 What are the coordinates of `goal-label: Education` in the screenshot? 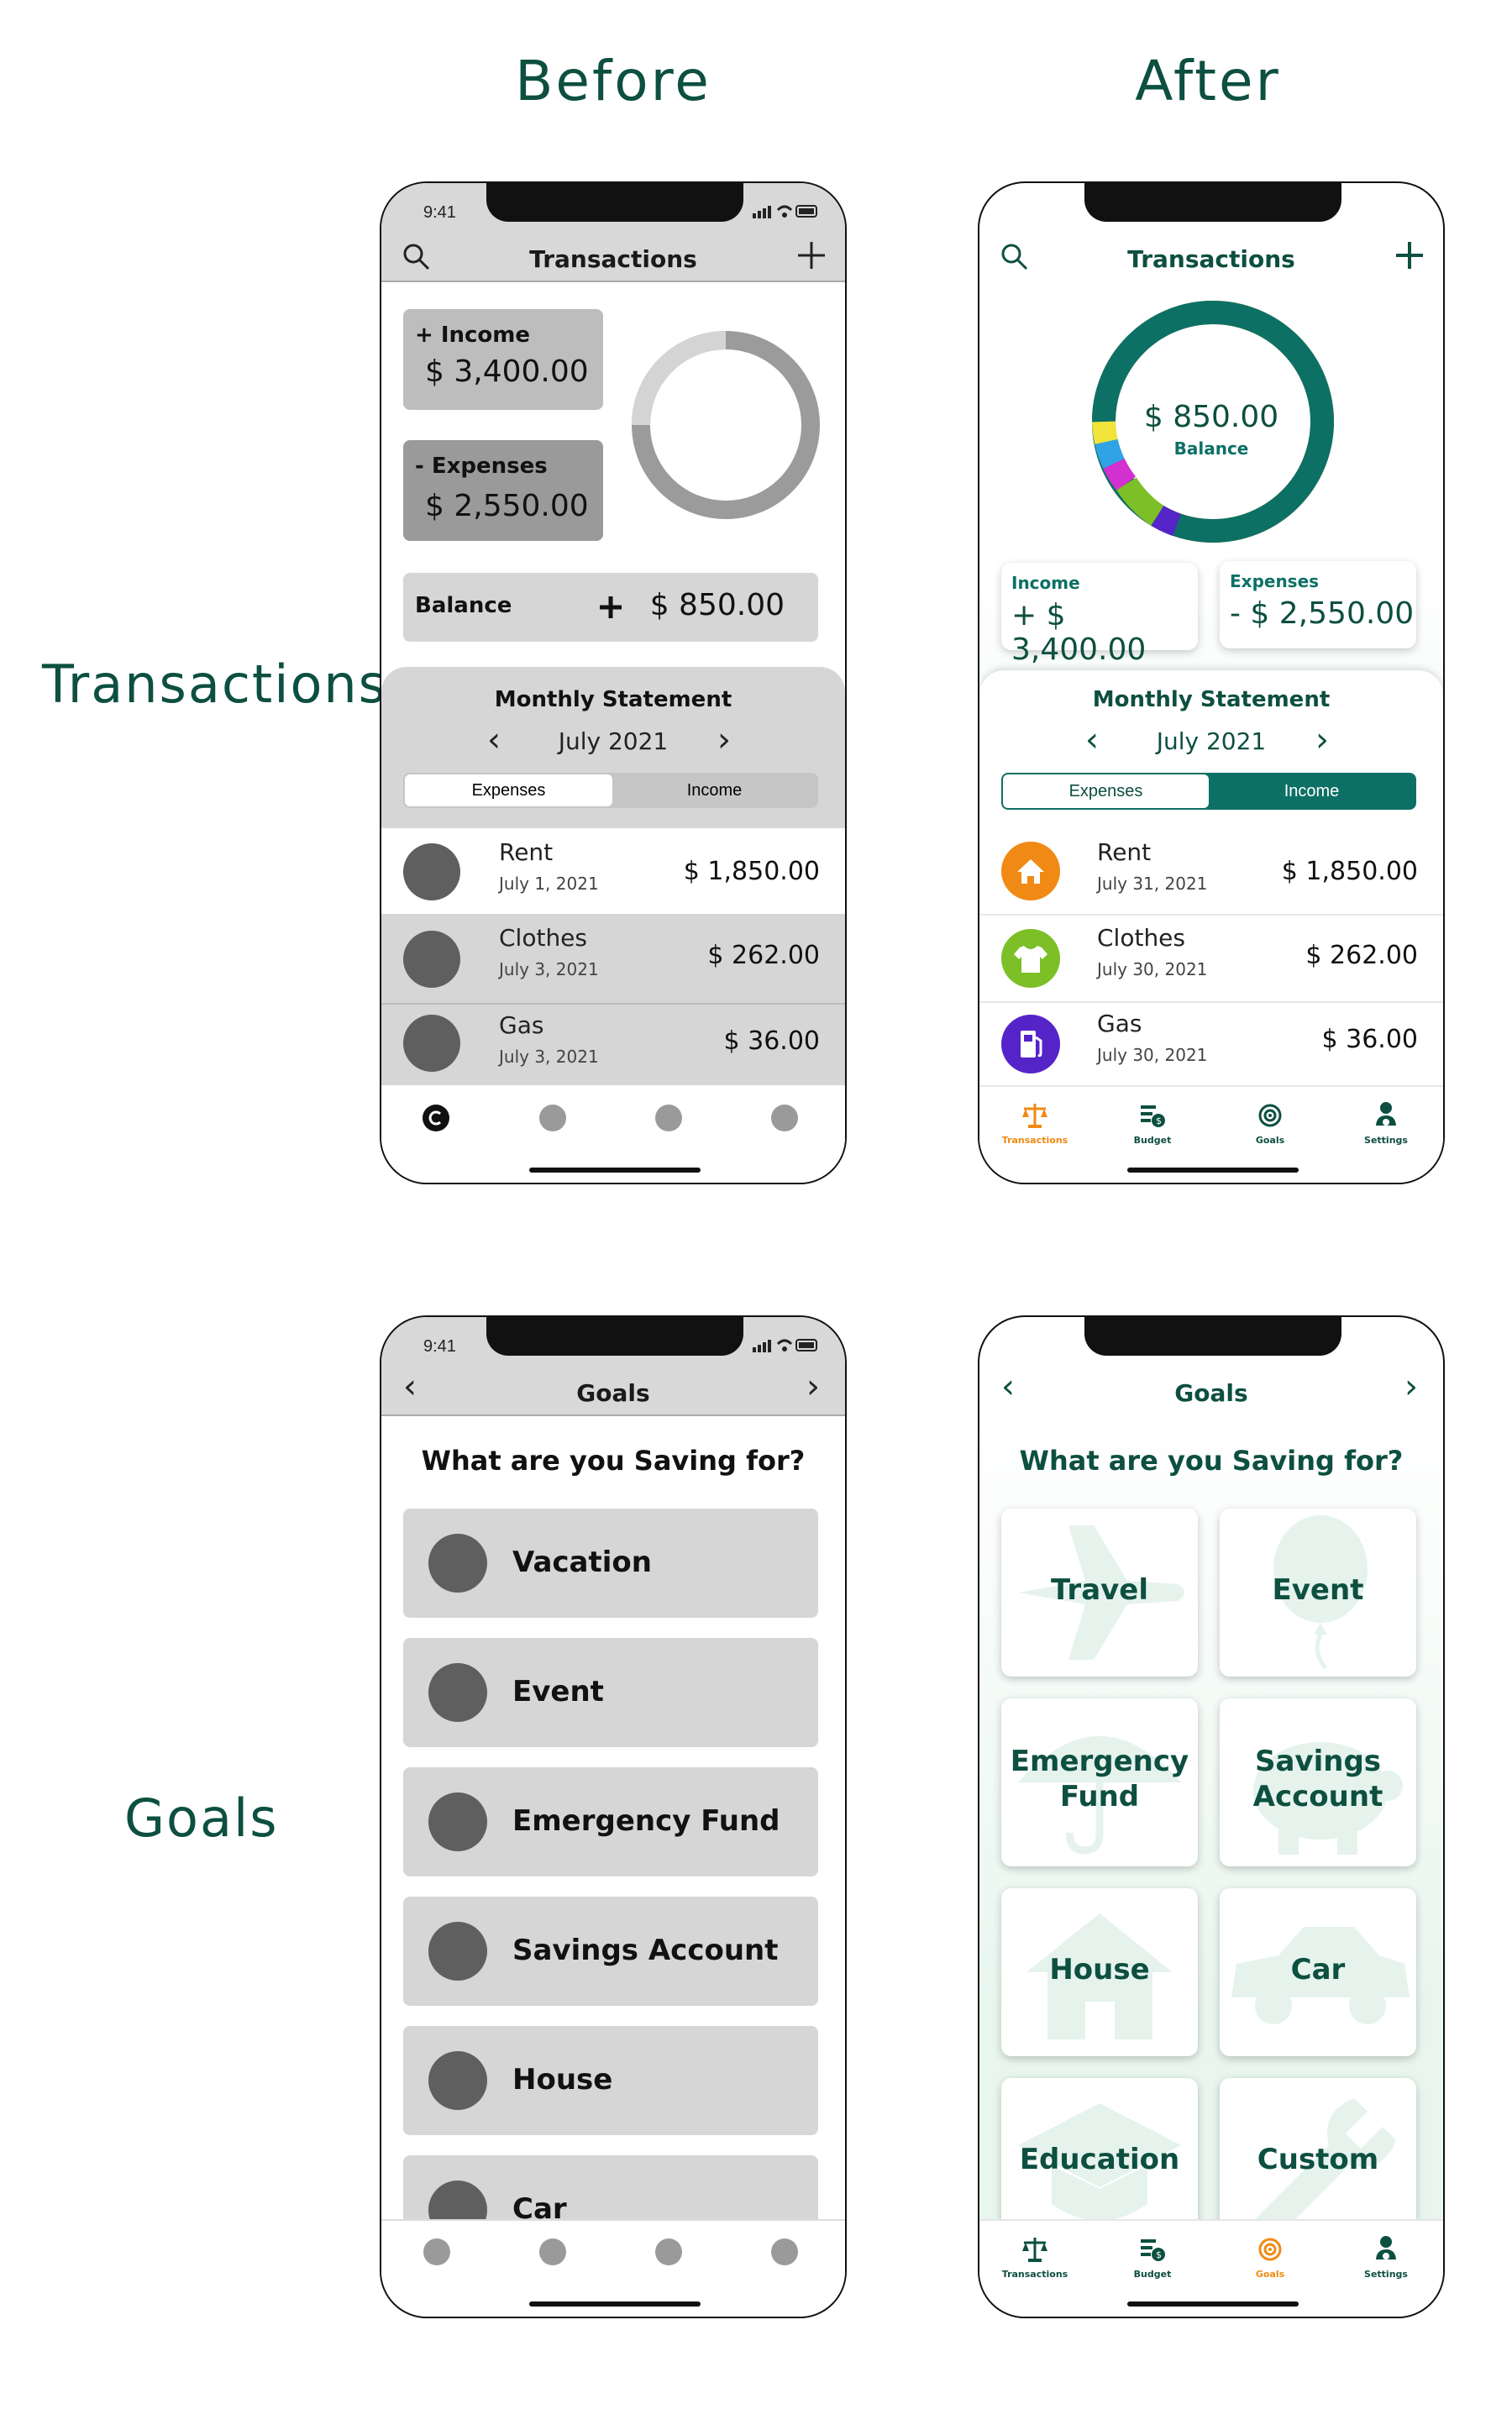 It's located at (1099, 2160).